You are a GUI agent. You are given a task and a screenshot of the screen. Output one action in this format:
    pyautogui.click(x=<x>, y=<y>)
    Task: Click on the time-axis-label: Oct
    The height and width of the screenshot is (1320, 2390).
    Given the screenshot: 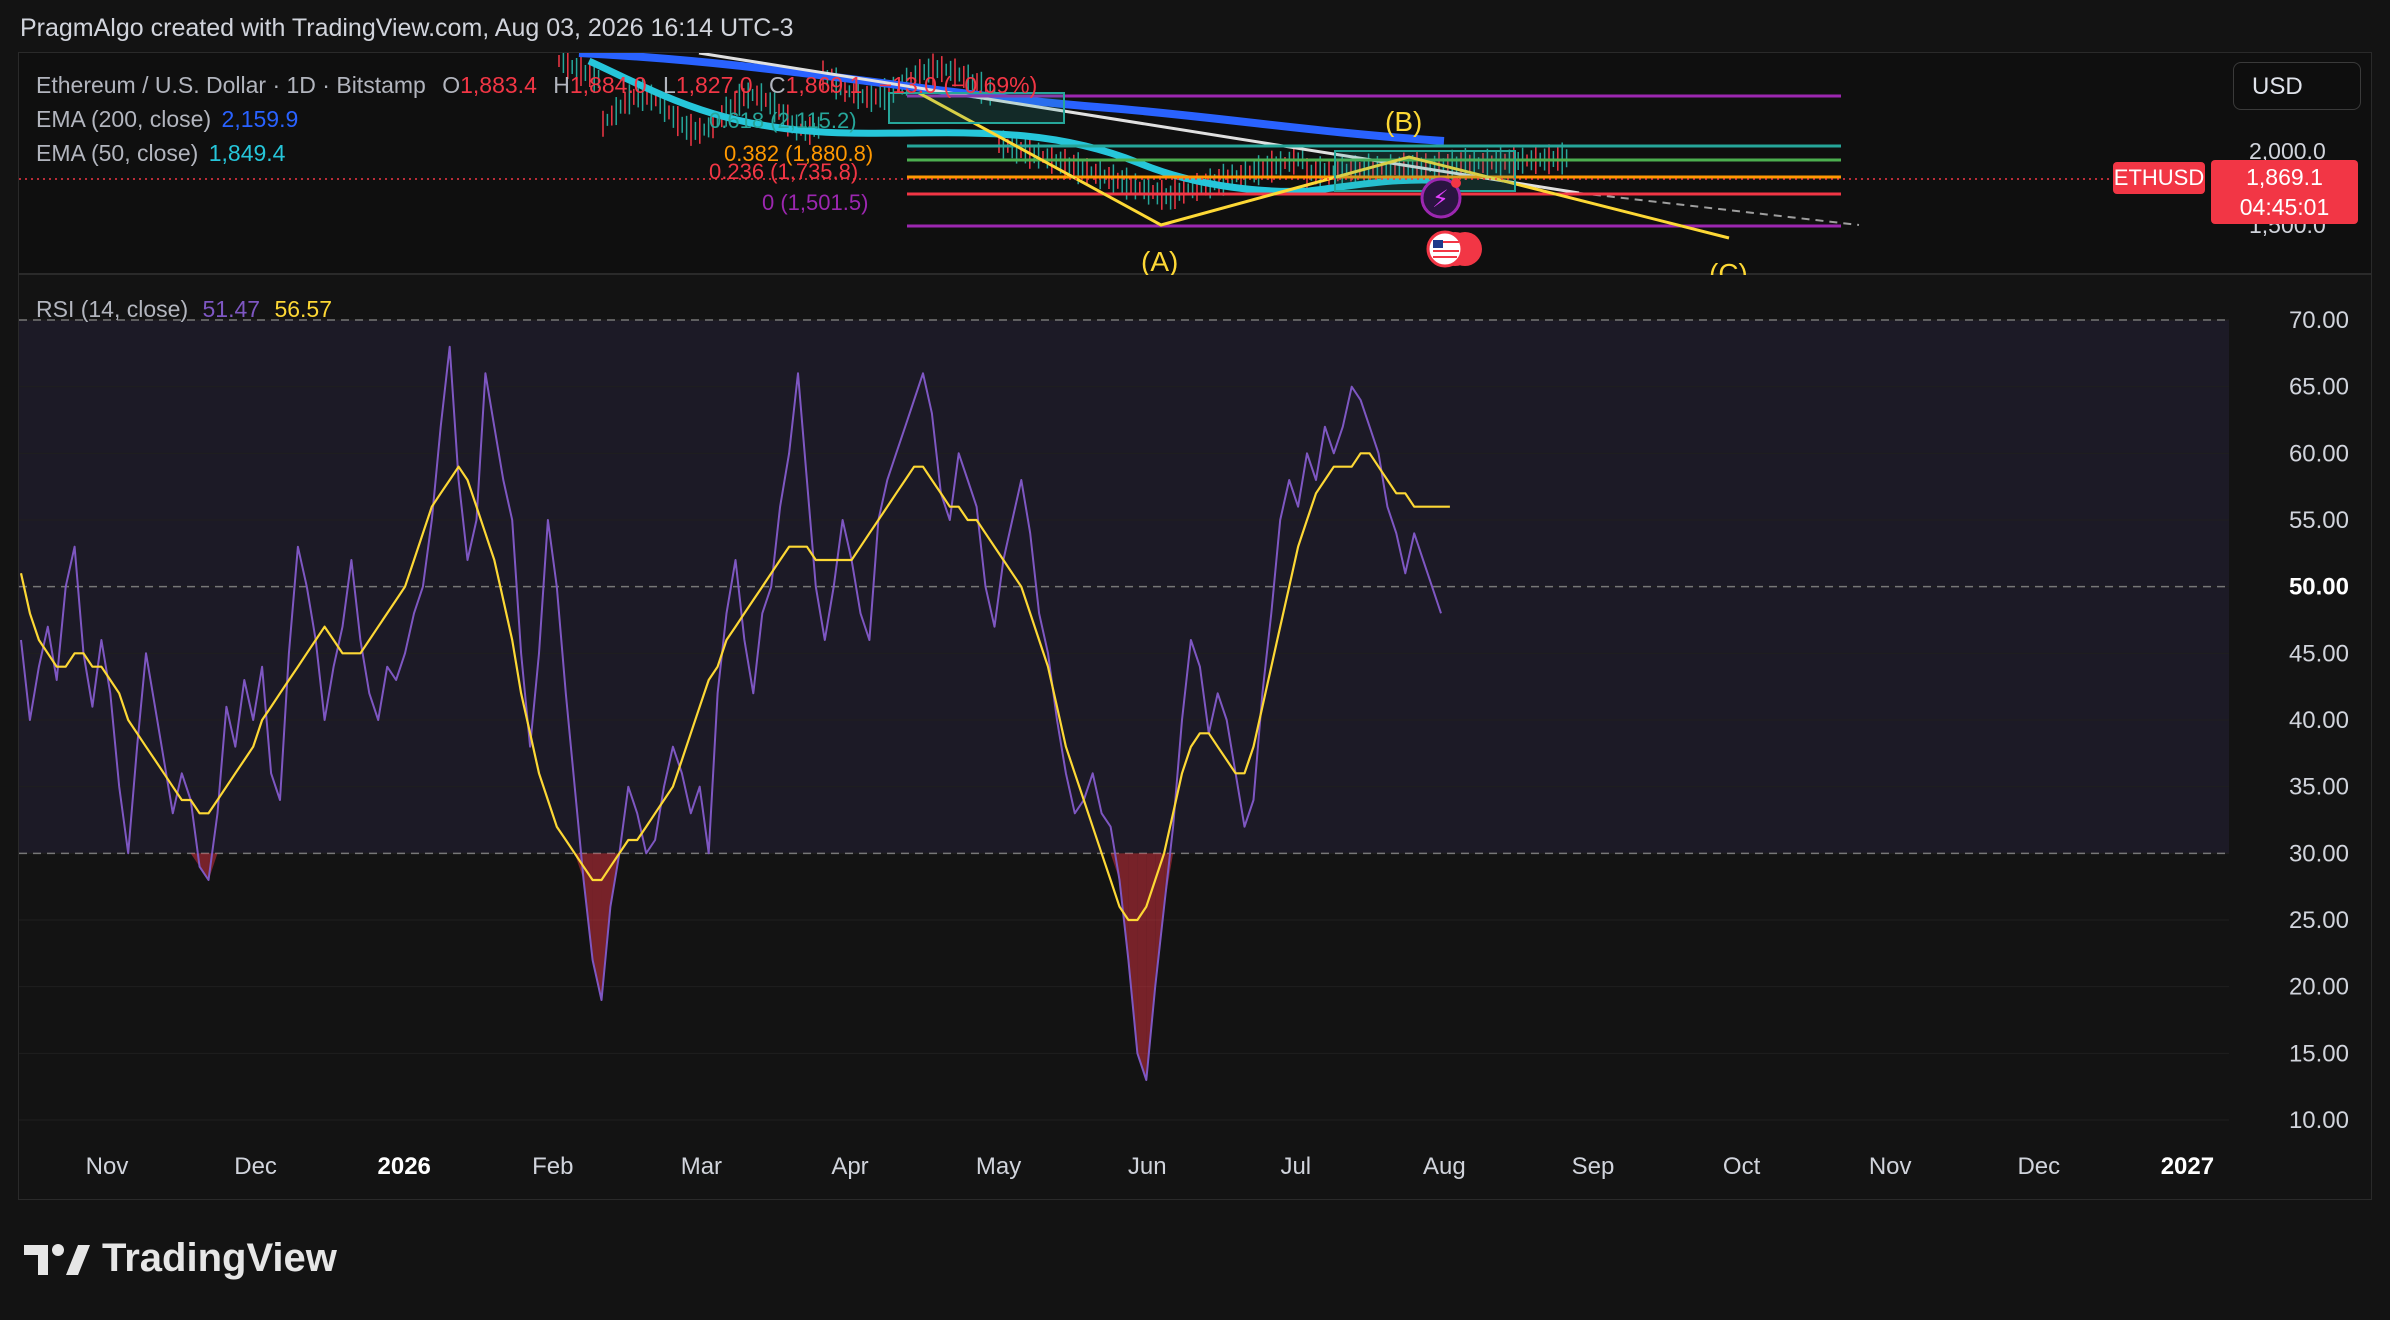 What is the action you would take?
    pyautogui.click(x=1742, y=1166)
    